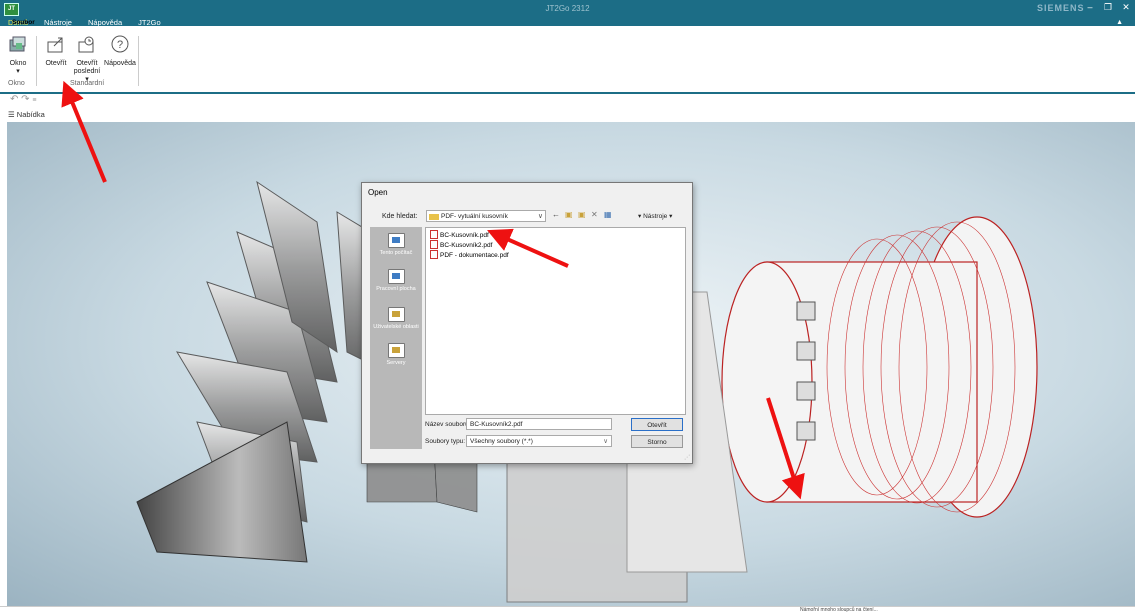 This screenshot has height=615, width=1135. I want to click on group-label-window: Okno, so click(16, 83).